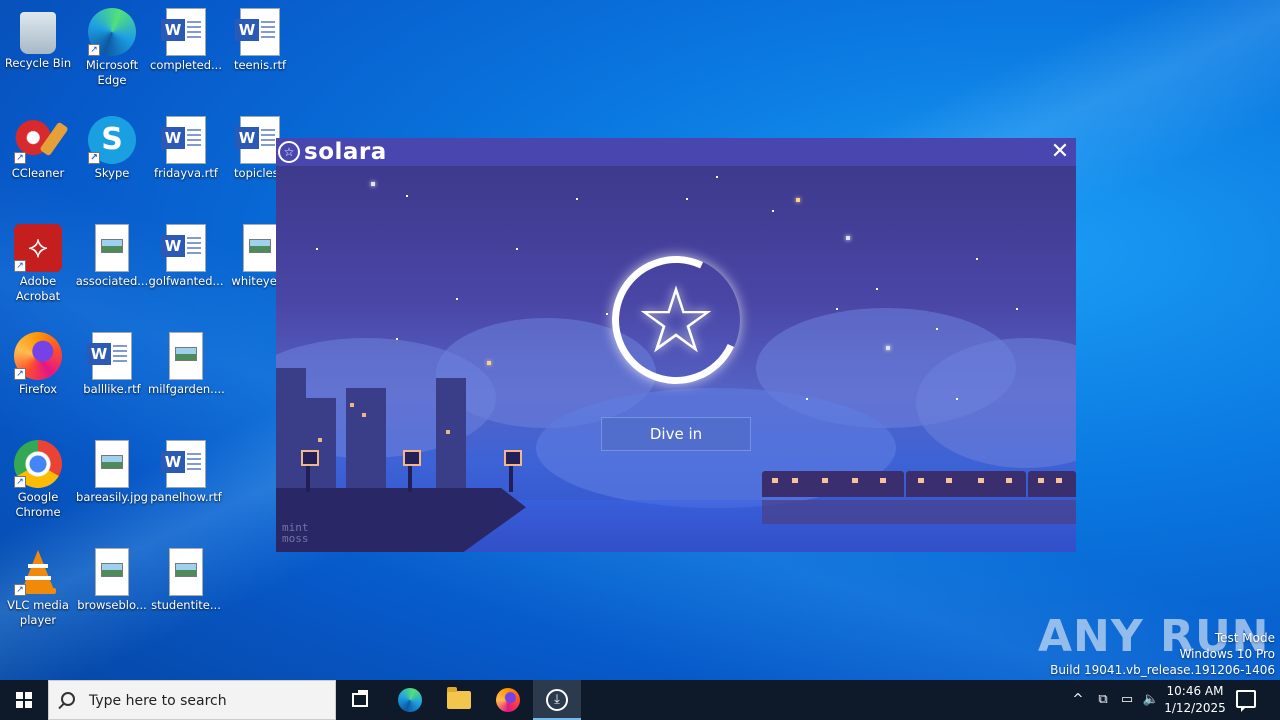 The width and height of the screenshot is (1280, 720). Describe the element at coordinates (676, 152) in the screenshot. I see `solara-titlebar: ☆ solara ✕` at that location.